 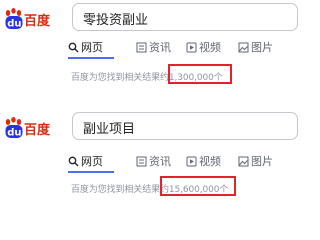 I want to click on search-input: 副业项目, so click(x=185, y=126).